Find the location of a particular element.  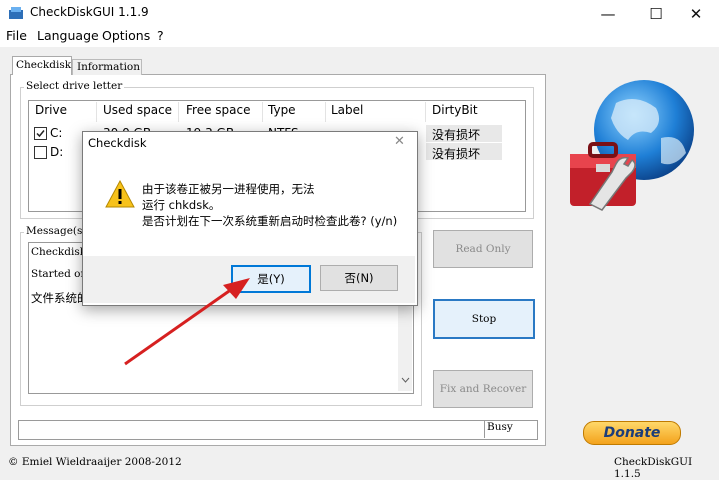

menu-language: Language is located at coordinates (68, 35).